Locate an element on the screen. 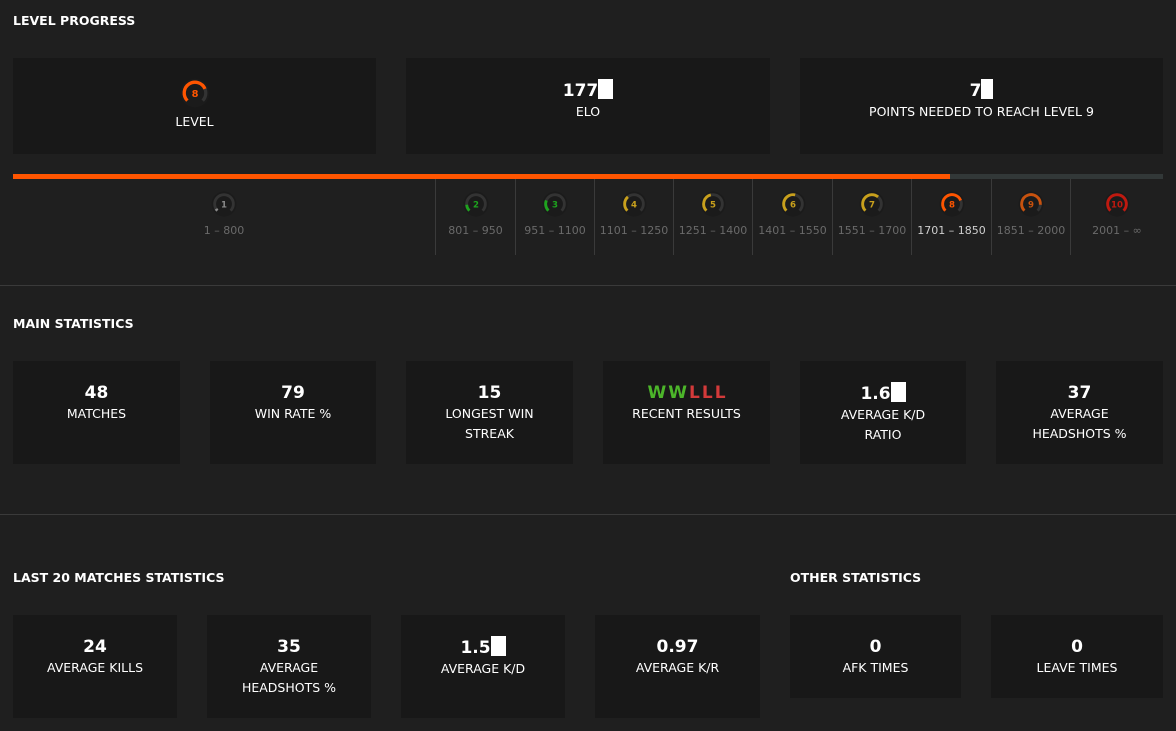 This screenshot has height=731, width=1176. level-10-cell: 10 2001 – ∞ is located at coordinates (1116, 217).